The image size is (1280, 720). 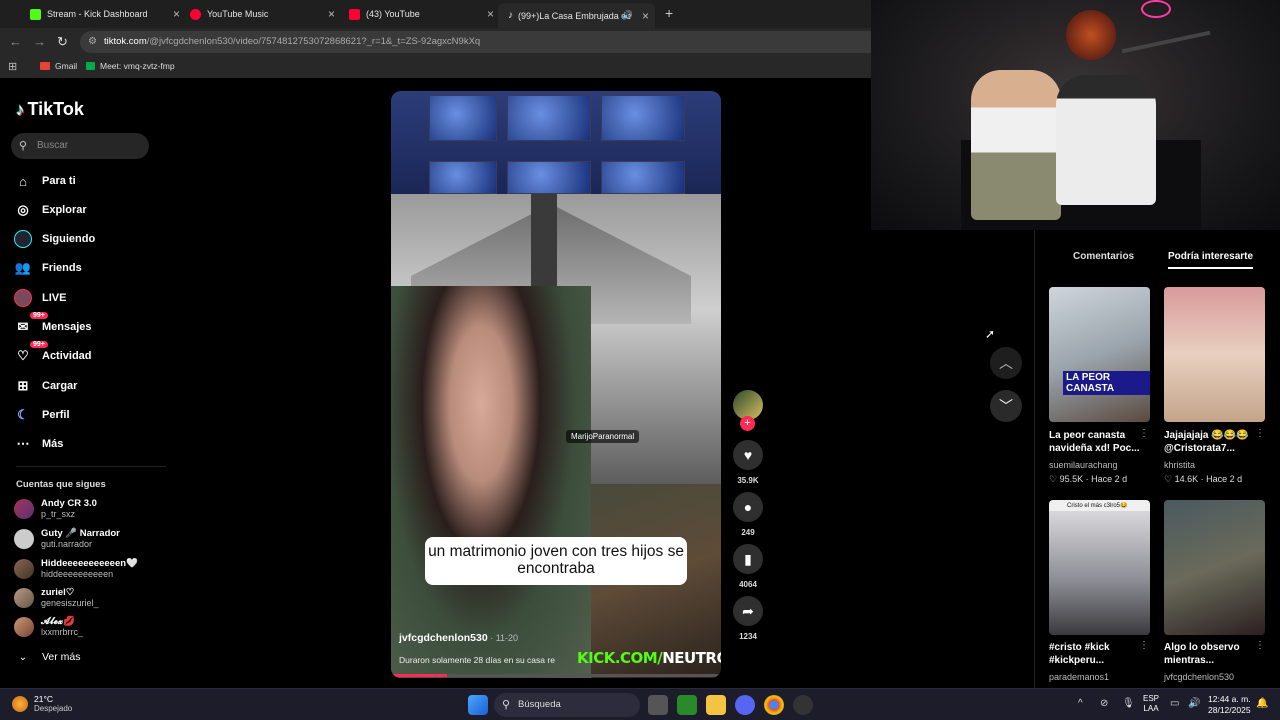 I want to click on chevron-up-icon: ^, so click(x=1080, y=703).